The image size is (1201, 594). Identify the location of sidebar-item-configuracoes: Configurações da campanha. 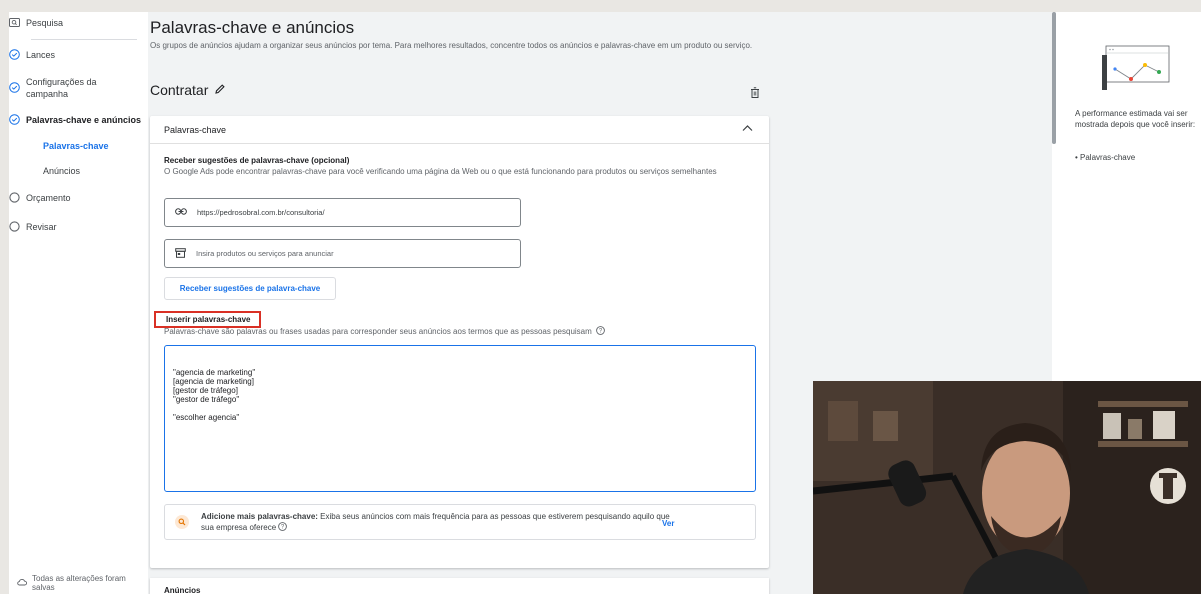
(53, 88).